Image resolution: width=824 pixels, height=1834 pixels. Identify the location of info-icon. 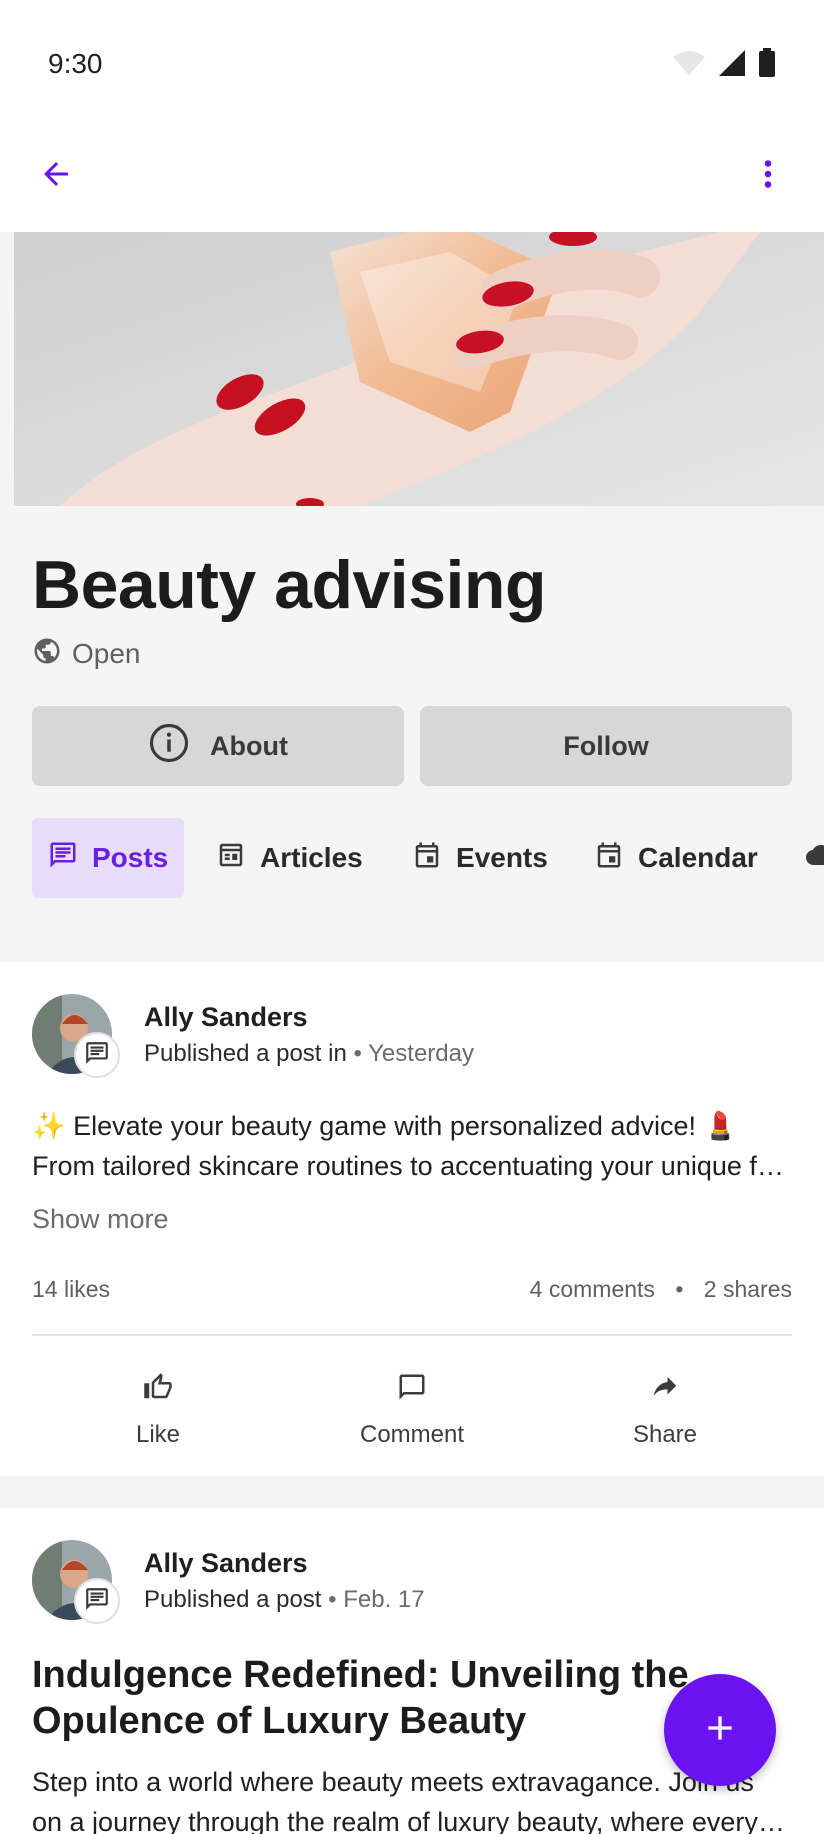
(169, 746).